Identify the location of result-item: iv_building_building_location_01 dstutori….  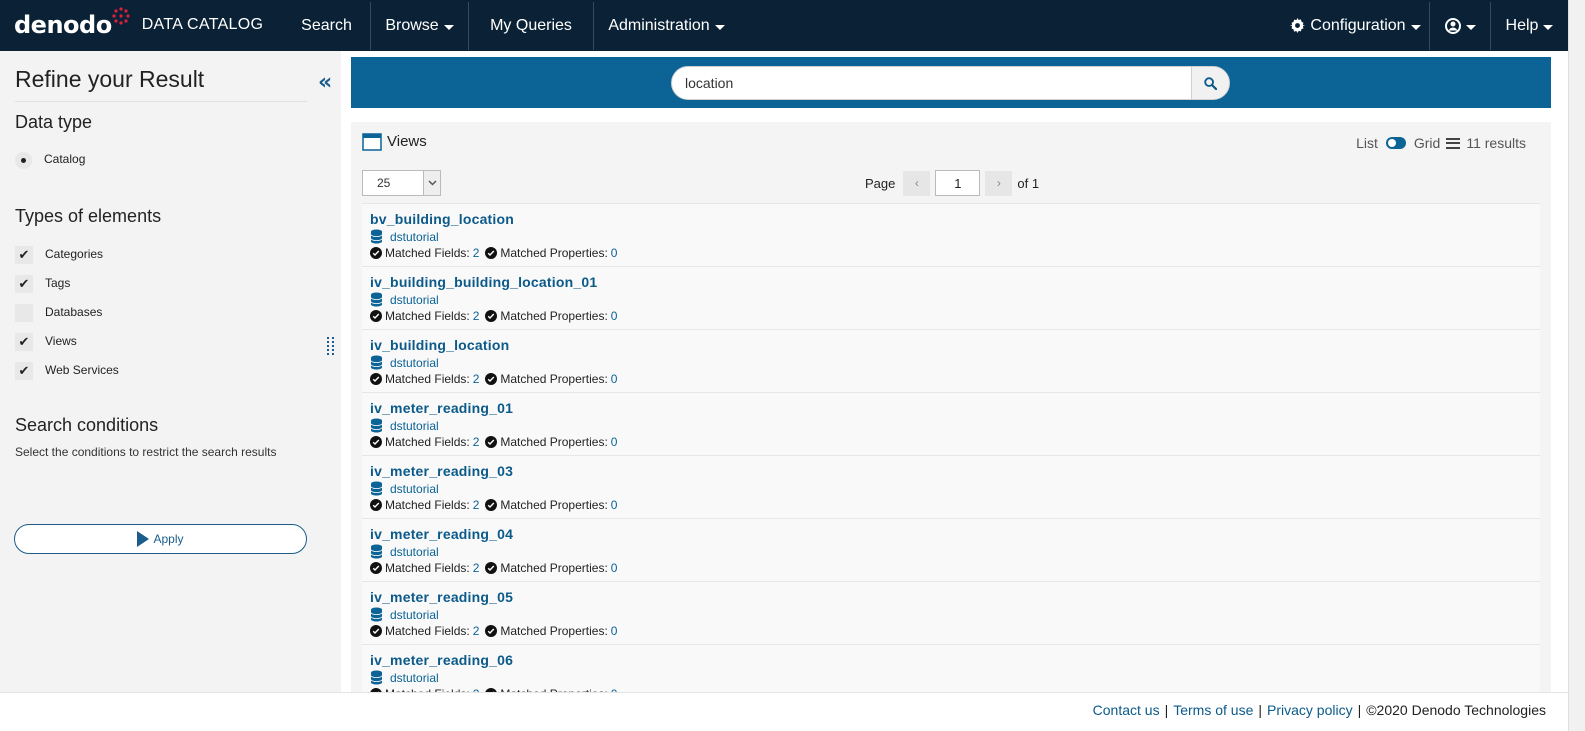
(951, 297).